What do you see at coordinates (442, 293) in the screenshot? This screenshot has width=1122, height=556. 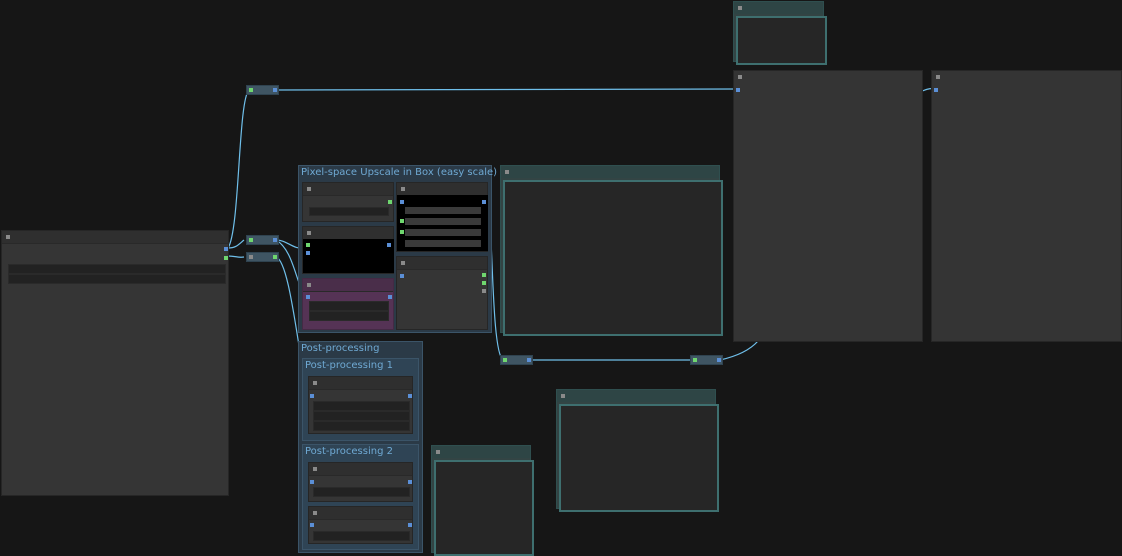 I see `image-scale-node` at bounding box center [442, 293].